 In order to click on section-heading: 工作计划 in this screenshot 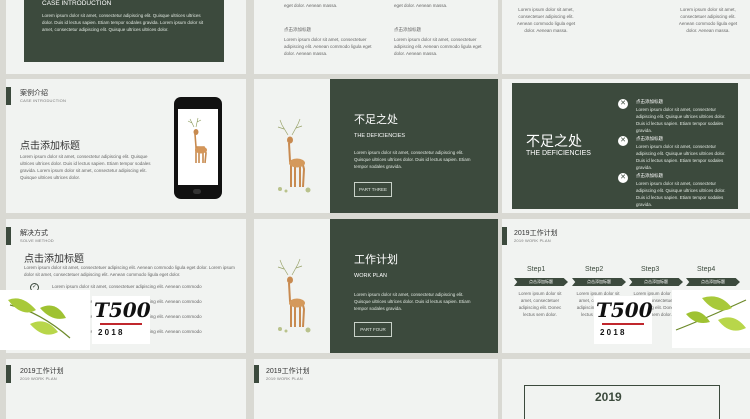, I will do `click(376, 260)`.